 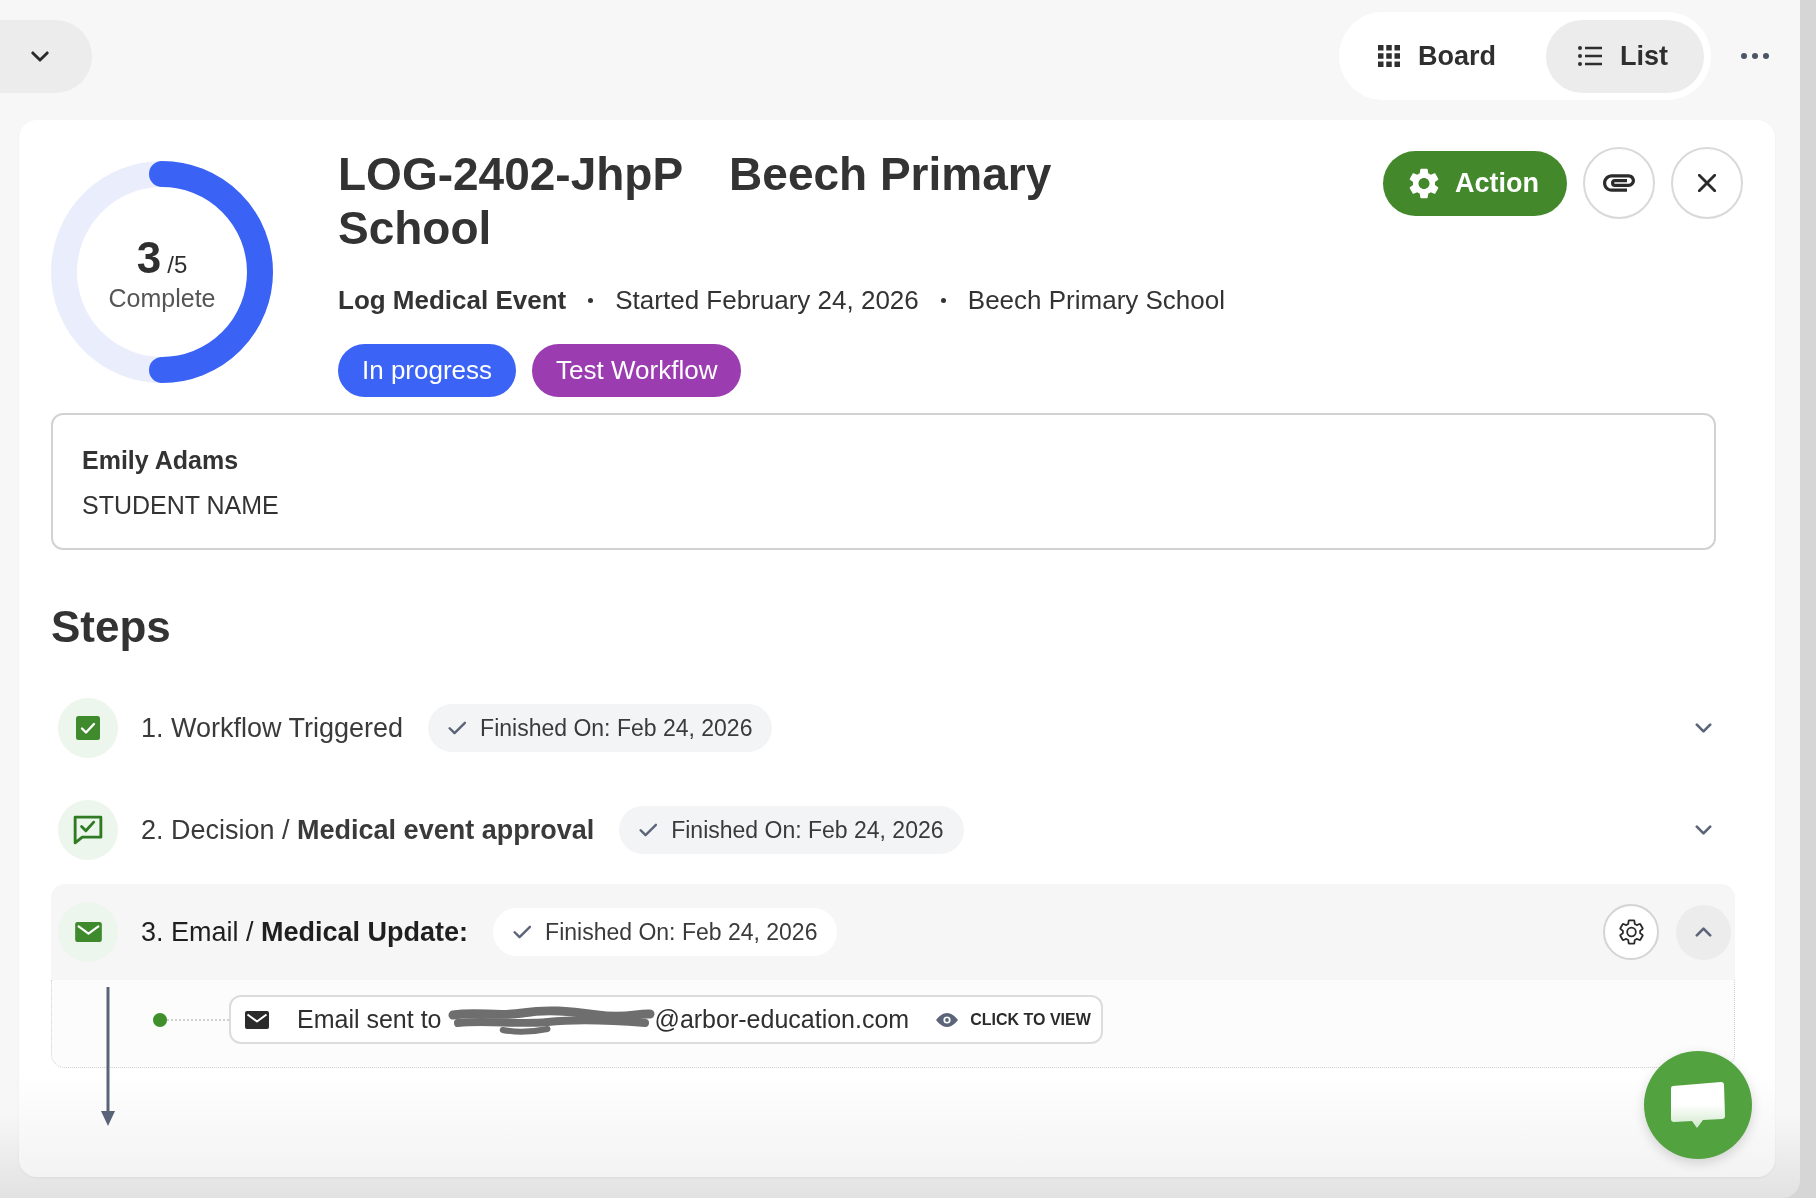 What do you see at coordinates (782, 1019) in the screenshot?
I see `email-address: @arbor-education.com` at bounding box center [782, 1019].